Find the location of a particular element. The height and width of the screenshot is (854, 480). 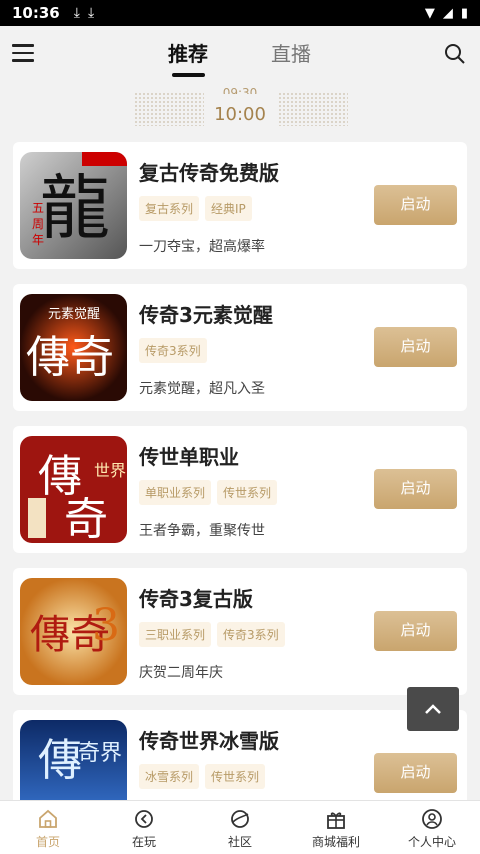

tag-list: 传奇3系列 is located at coordinates (173, 350).